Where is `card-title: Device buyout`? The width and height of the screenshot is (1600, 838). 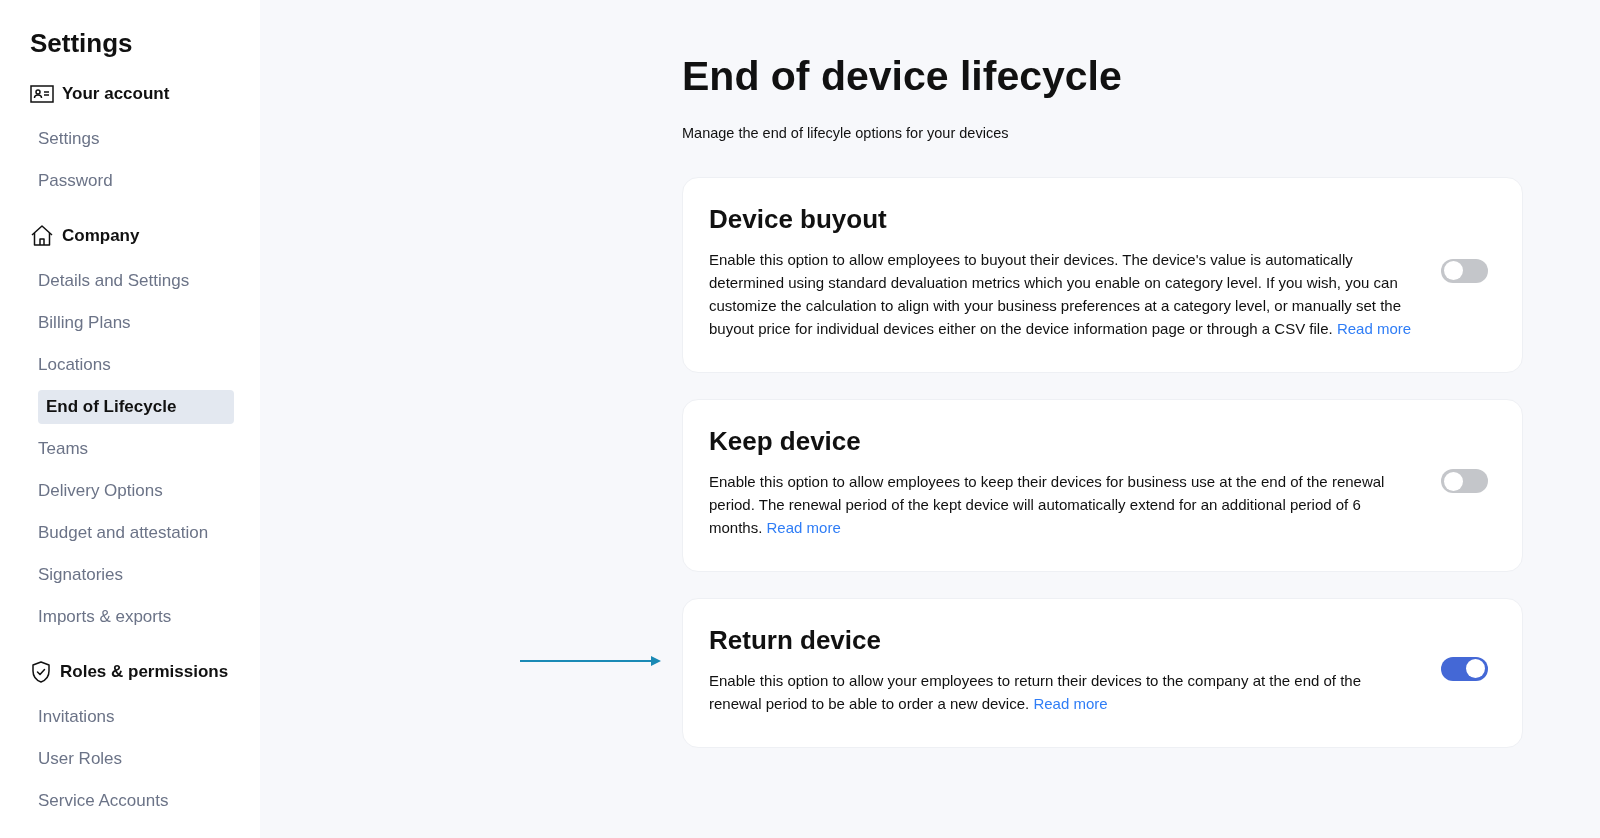 card-title: Device buyout is located at coordinates (798, 219).